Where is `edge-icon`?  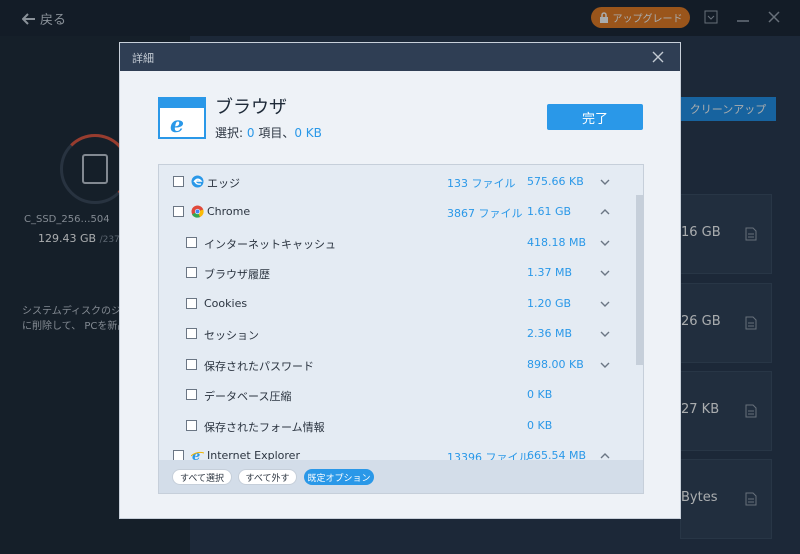
edge-icon is located at coordinates (197, 181).